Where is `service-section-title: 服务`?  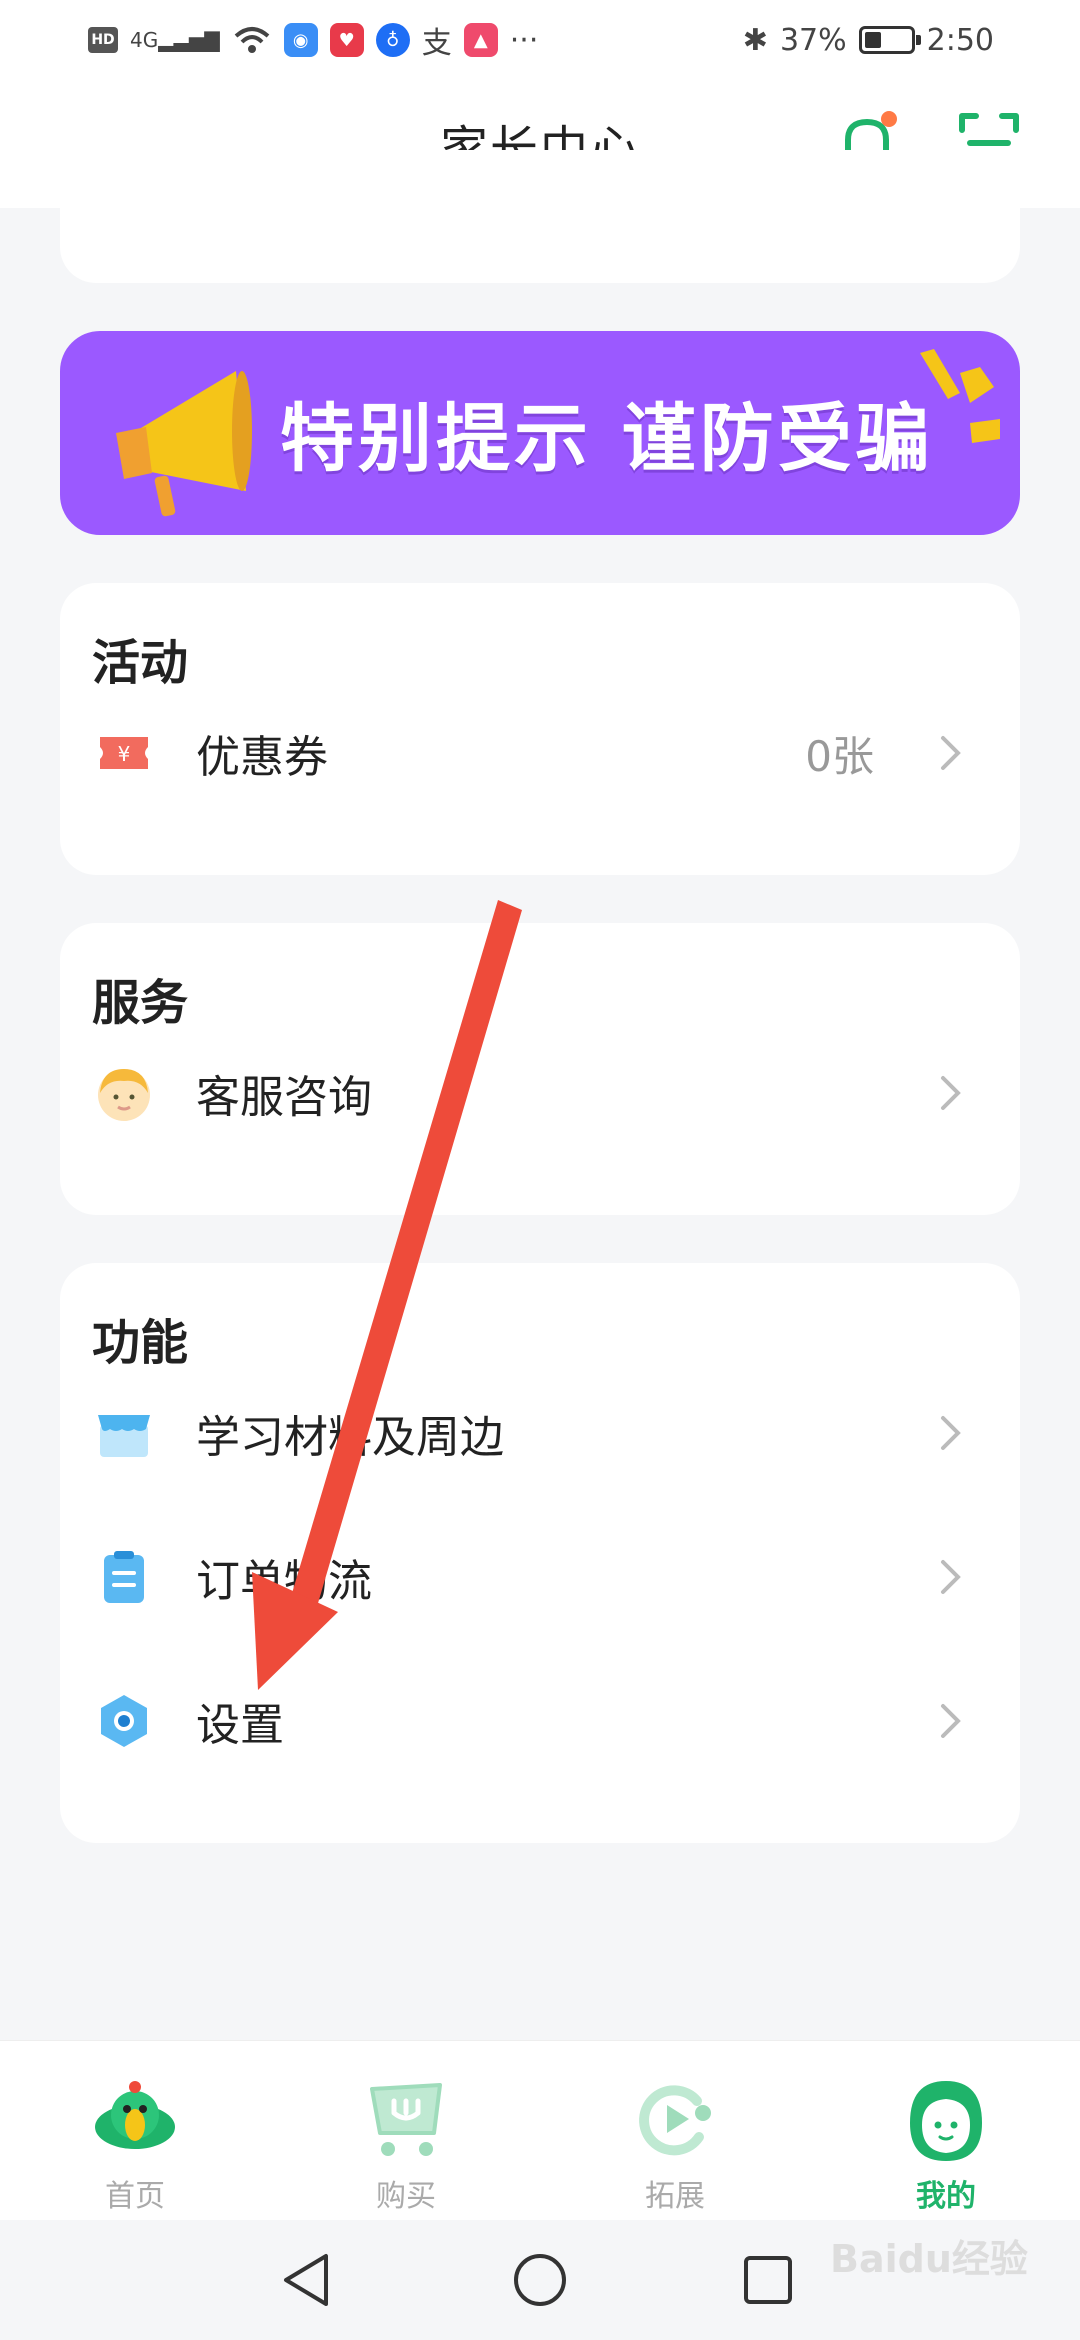 service-section-title: 服务 is located at coordinates (140, 1003).